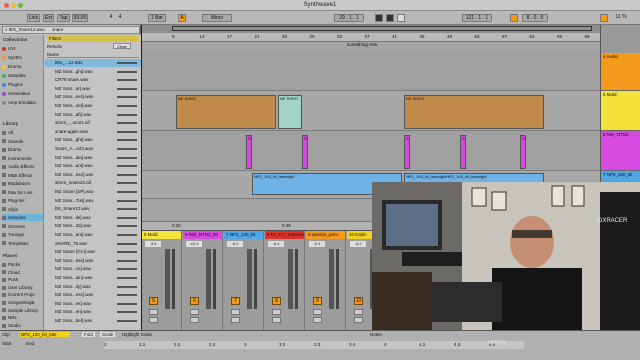  What do you see at coordinates (111, 18) in the screenshot?
I see `signature-numerator: 4` at bounding box center [111, 18].